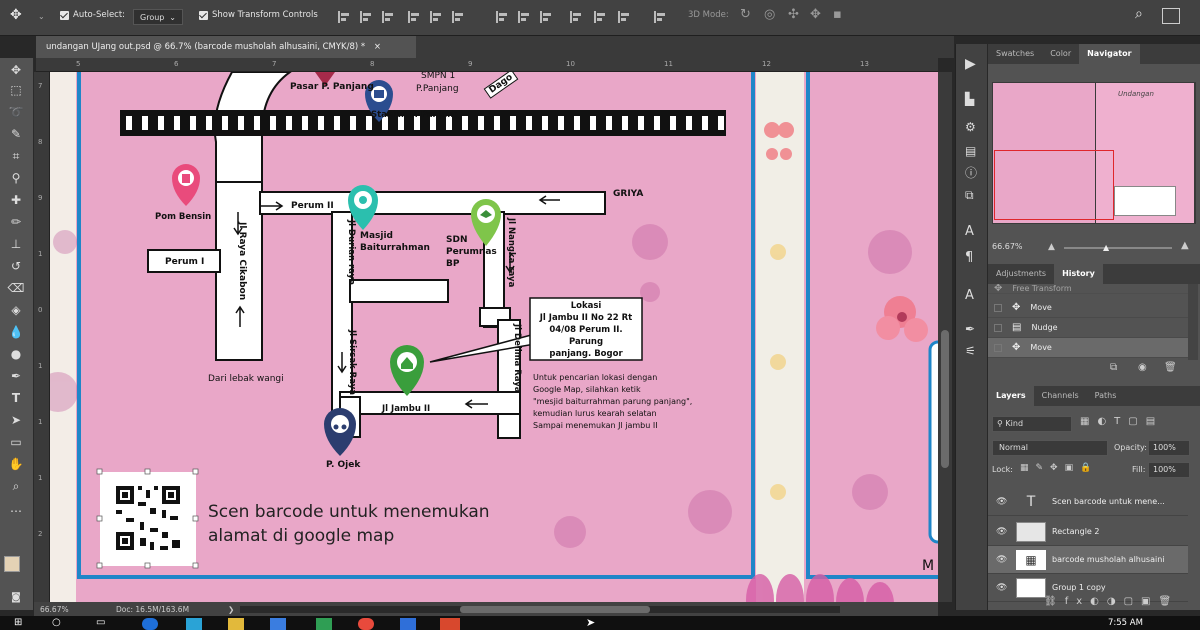 The image size is (1200, 630). Describe the element at coordinates (1088, 289) in the screenshot. I see `history-item: ✥ Free Transform` at that location.